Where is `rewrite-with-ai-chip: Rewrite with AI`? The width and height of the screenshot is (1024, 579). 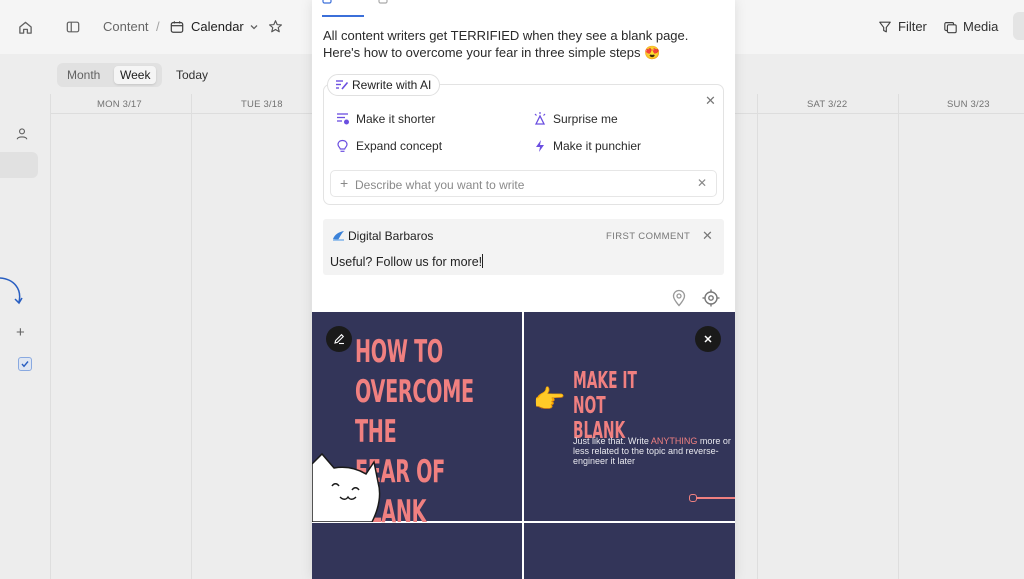
rewrite-with-ai-chip: Rewrite with AI is located at coordinates (384, 85).